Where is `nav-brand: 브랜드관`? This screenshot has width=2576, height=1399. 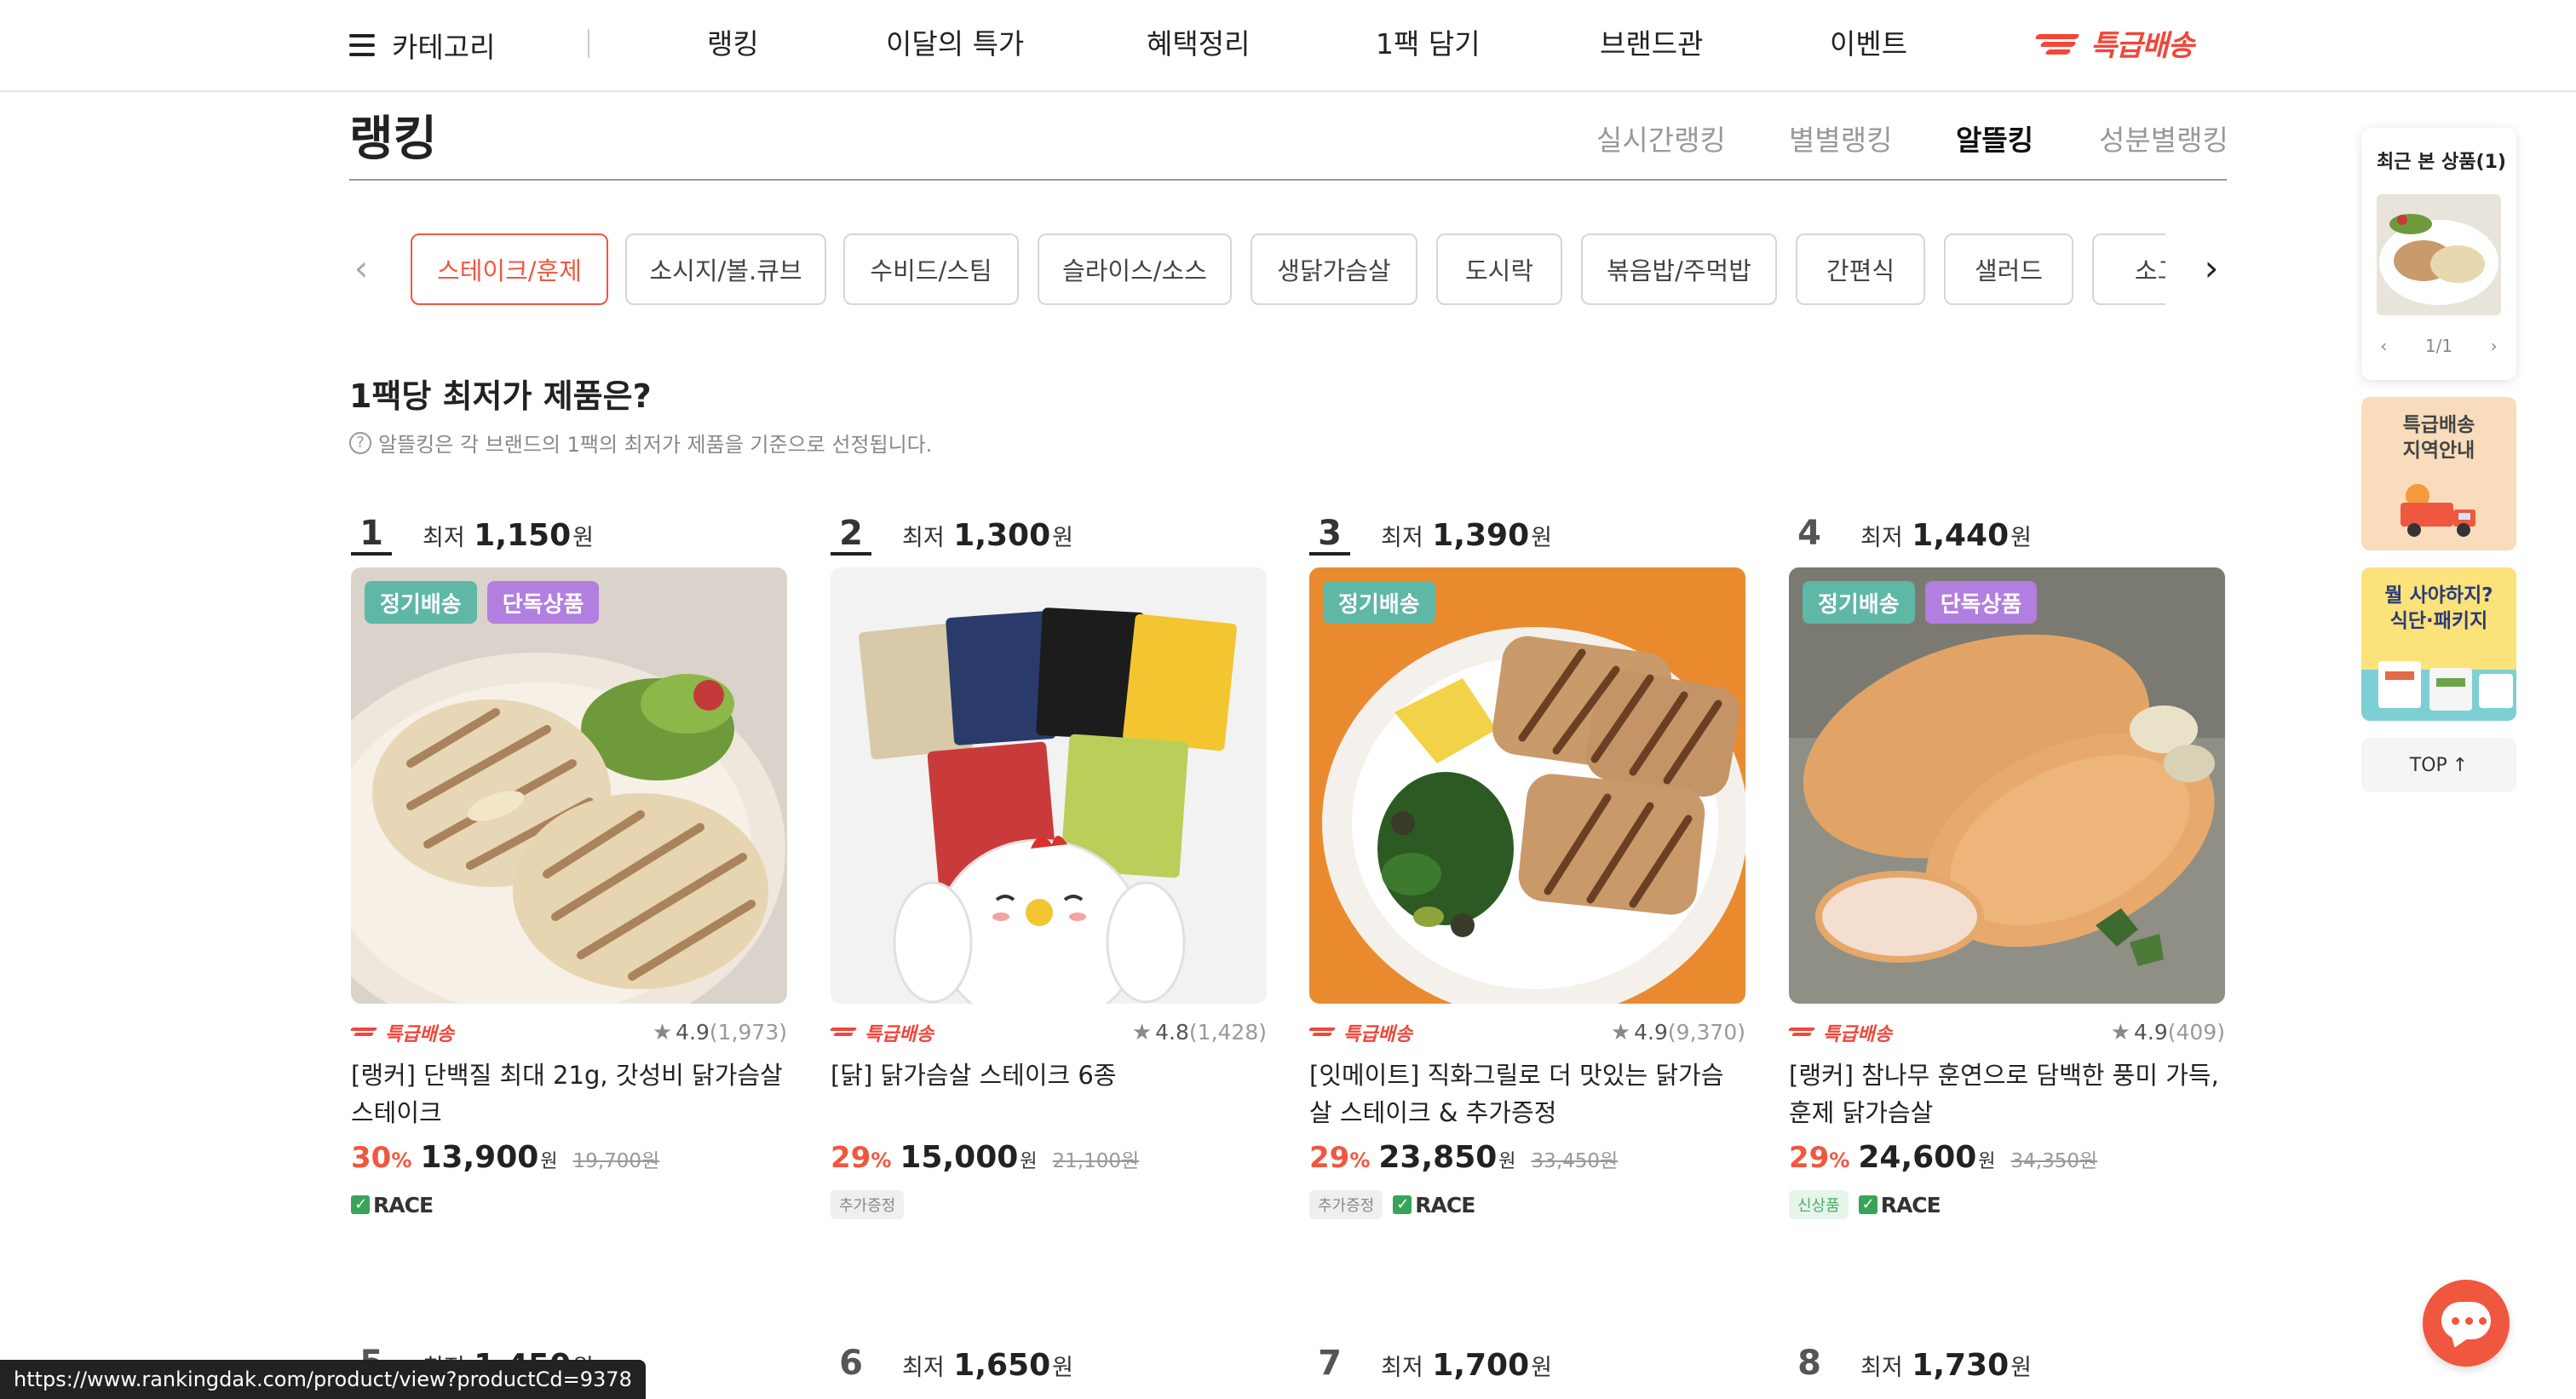 nav-brand: 브랜드관 is located at coordinates (1652, 44).